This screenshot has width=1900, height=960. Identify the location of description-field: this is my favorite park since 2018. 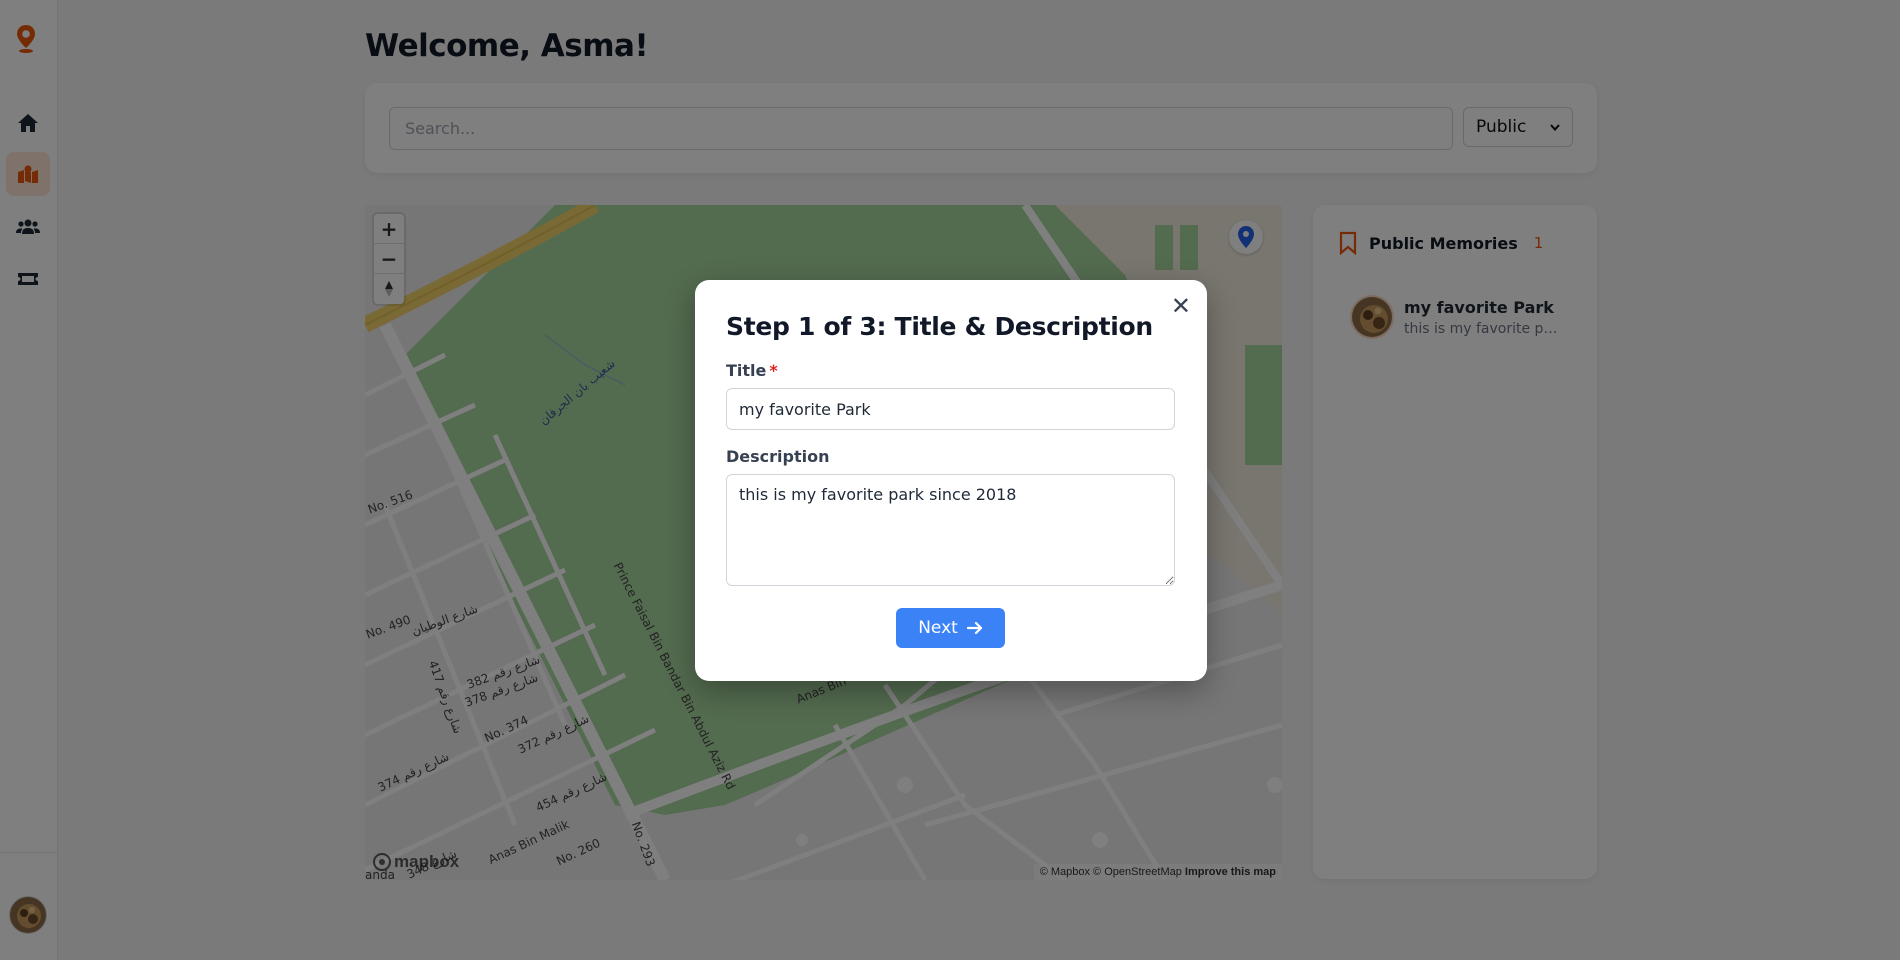
(950, 530).